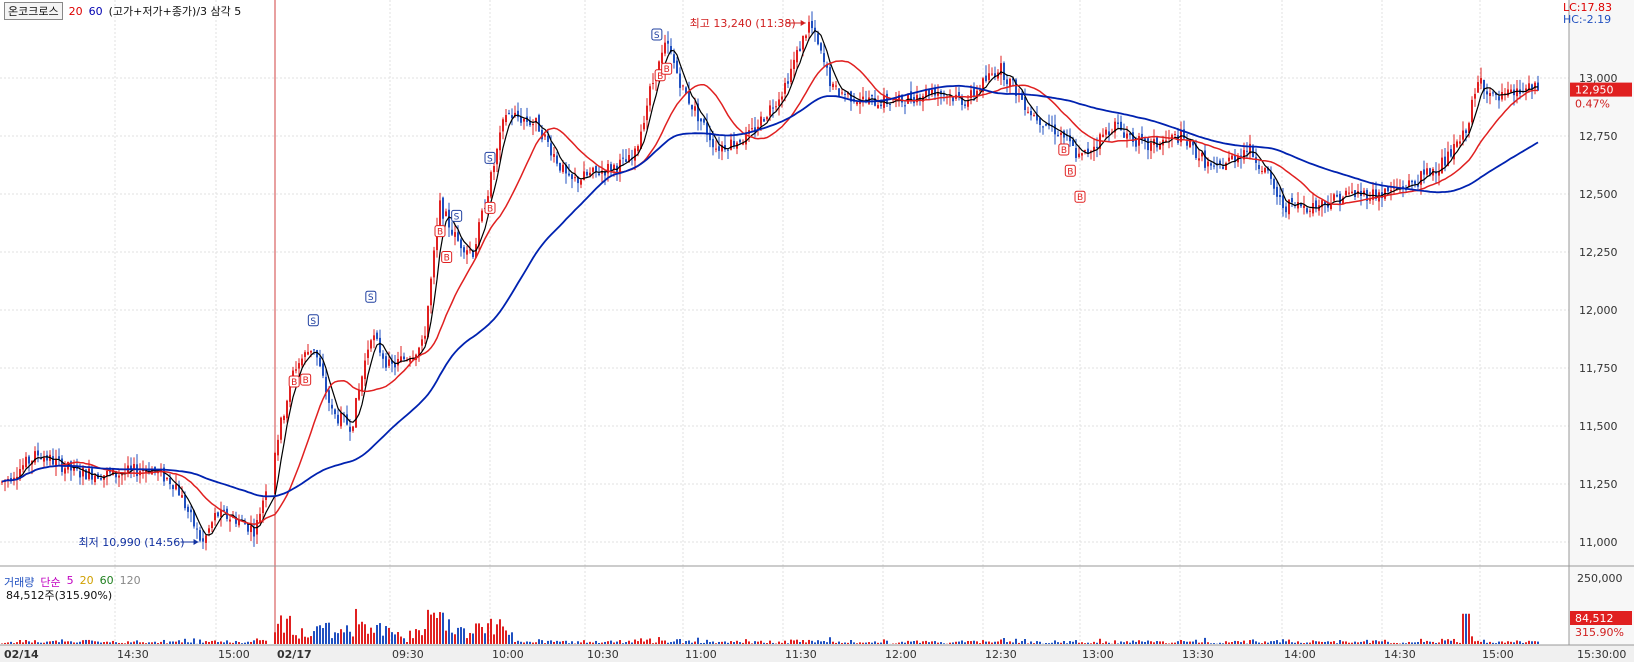 Image resolution: width=1634 pixels, height=662 pixels. What do you see at coordinates (59, 595) in the screenshot?
I see `current-volume: 84,512주(315.90%)` at bounding box center [59, 595].